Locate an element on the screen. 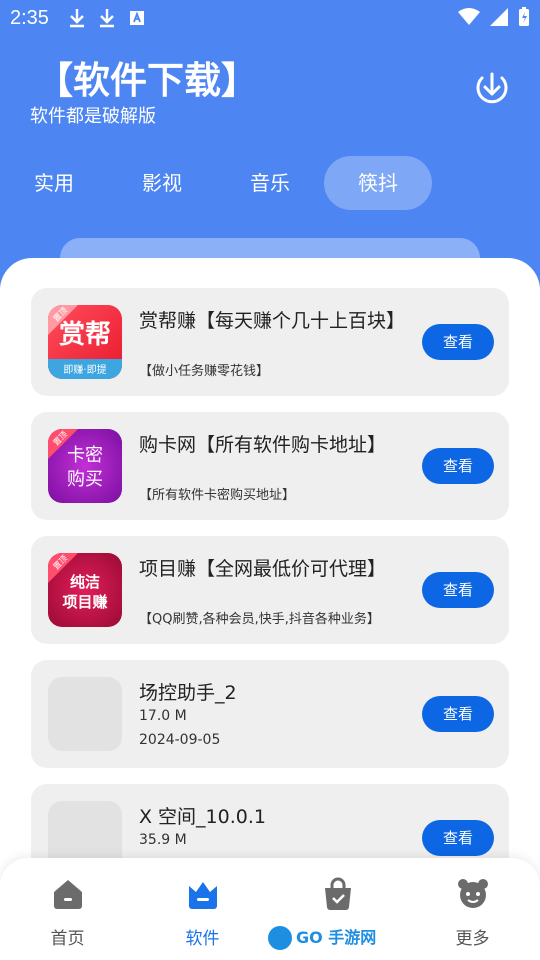 This screenshot has width=540, height=960. font-notification-icon is located at coordinates (137, 18).